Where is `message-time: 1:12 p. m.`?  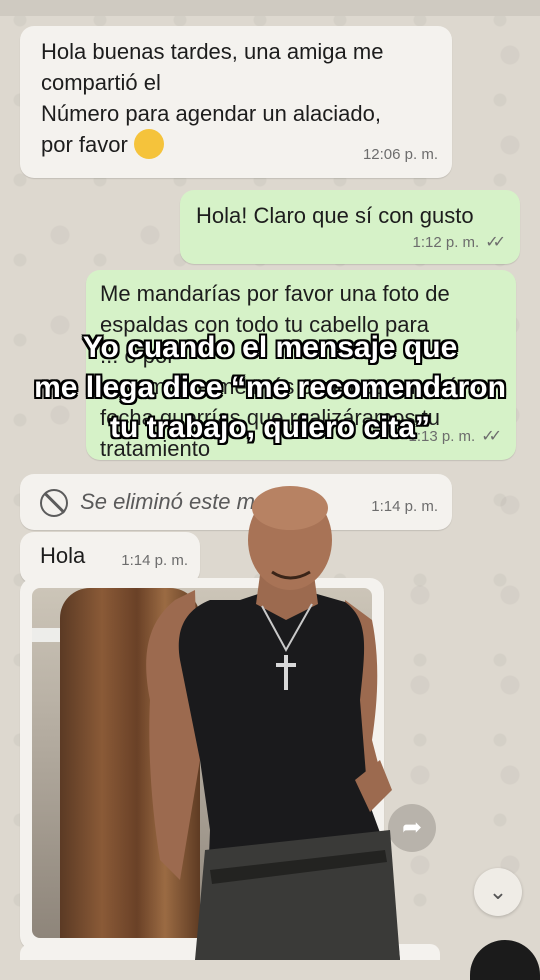 message-time: 1:12 p. m. is located at coordinates (446, 242).